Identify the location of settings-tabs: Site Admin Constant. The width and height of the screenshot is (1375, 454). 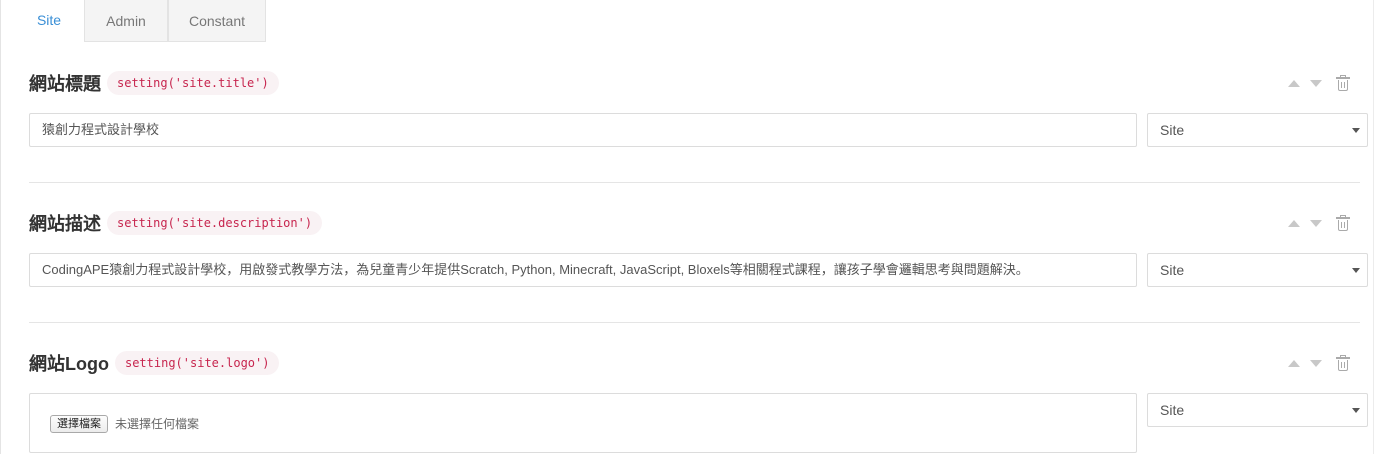
(687, 21).